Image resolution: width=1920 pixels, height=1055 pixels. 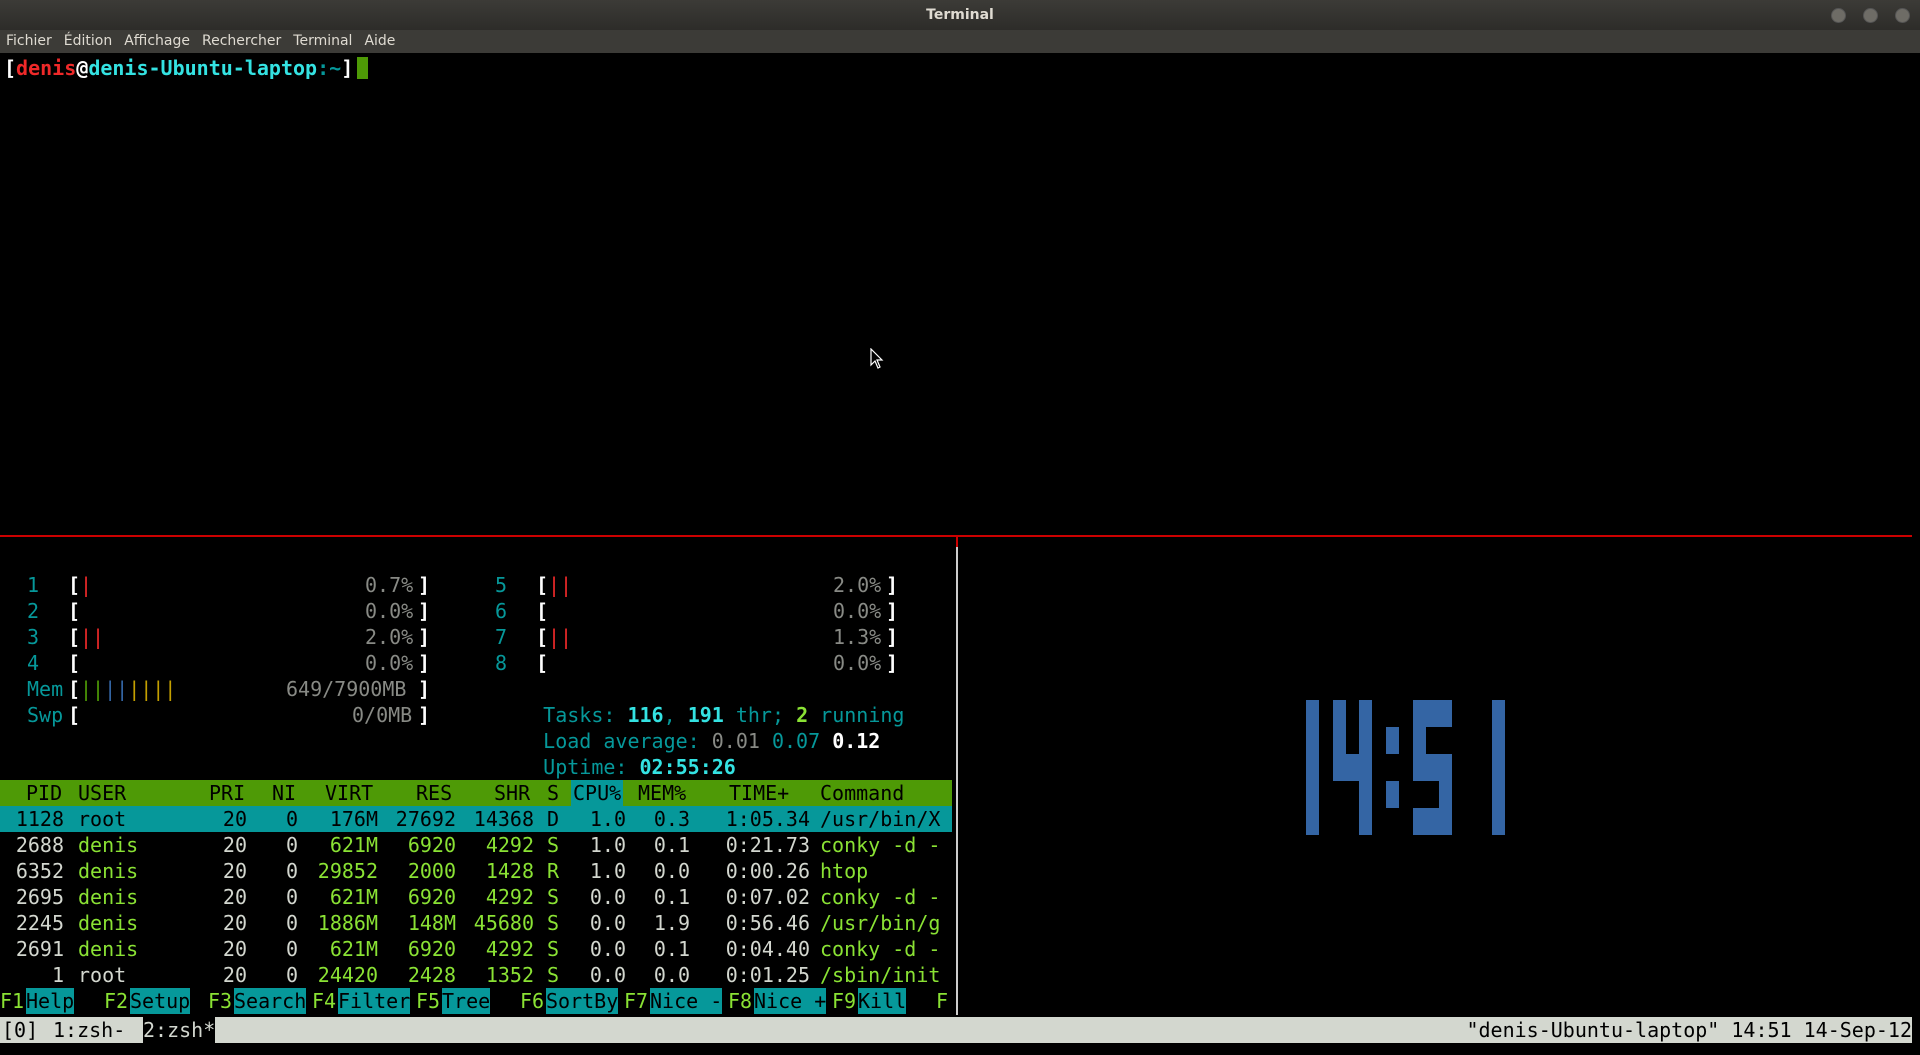 What do you see at coordinates (501, 637) in the screenshot?
I see `cpu-num: 7` at bounding box center [501, 637].